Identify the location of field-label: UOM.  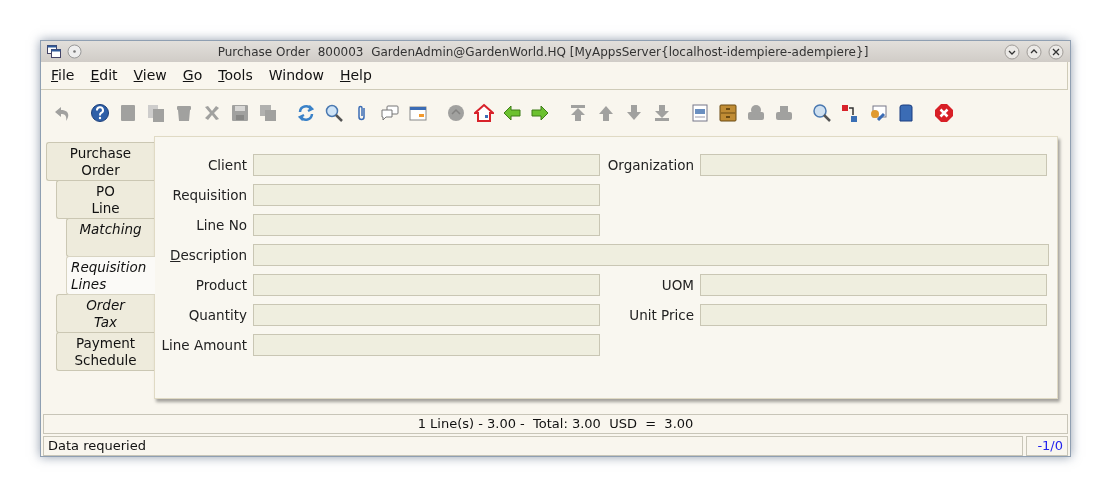
(677, 285).